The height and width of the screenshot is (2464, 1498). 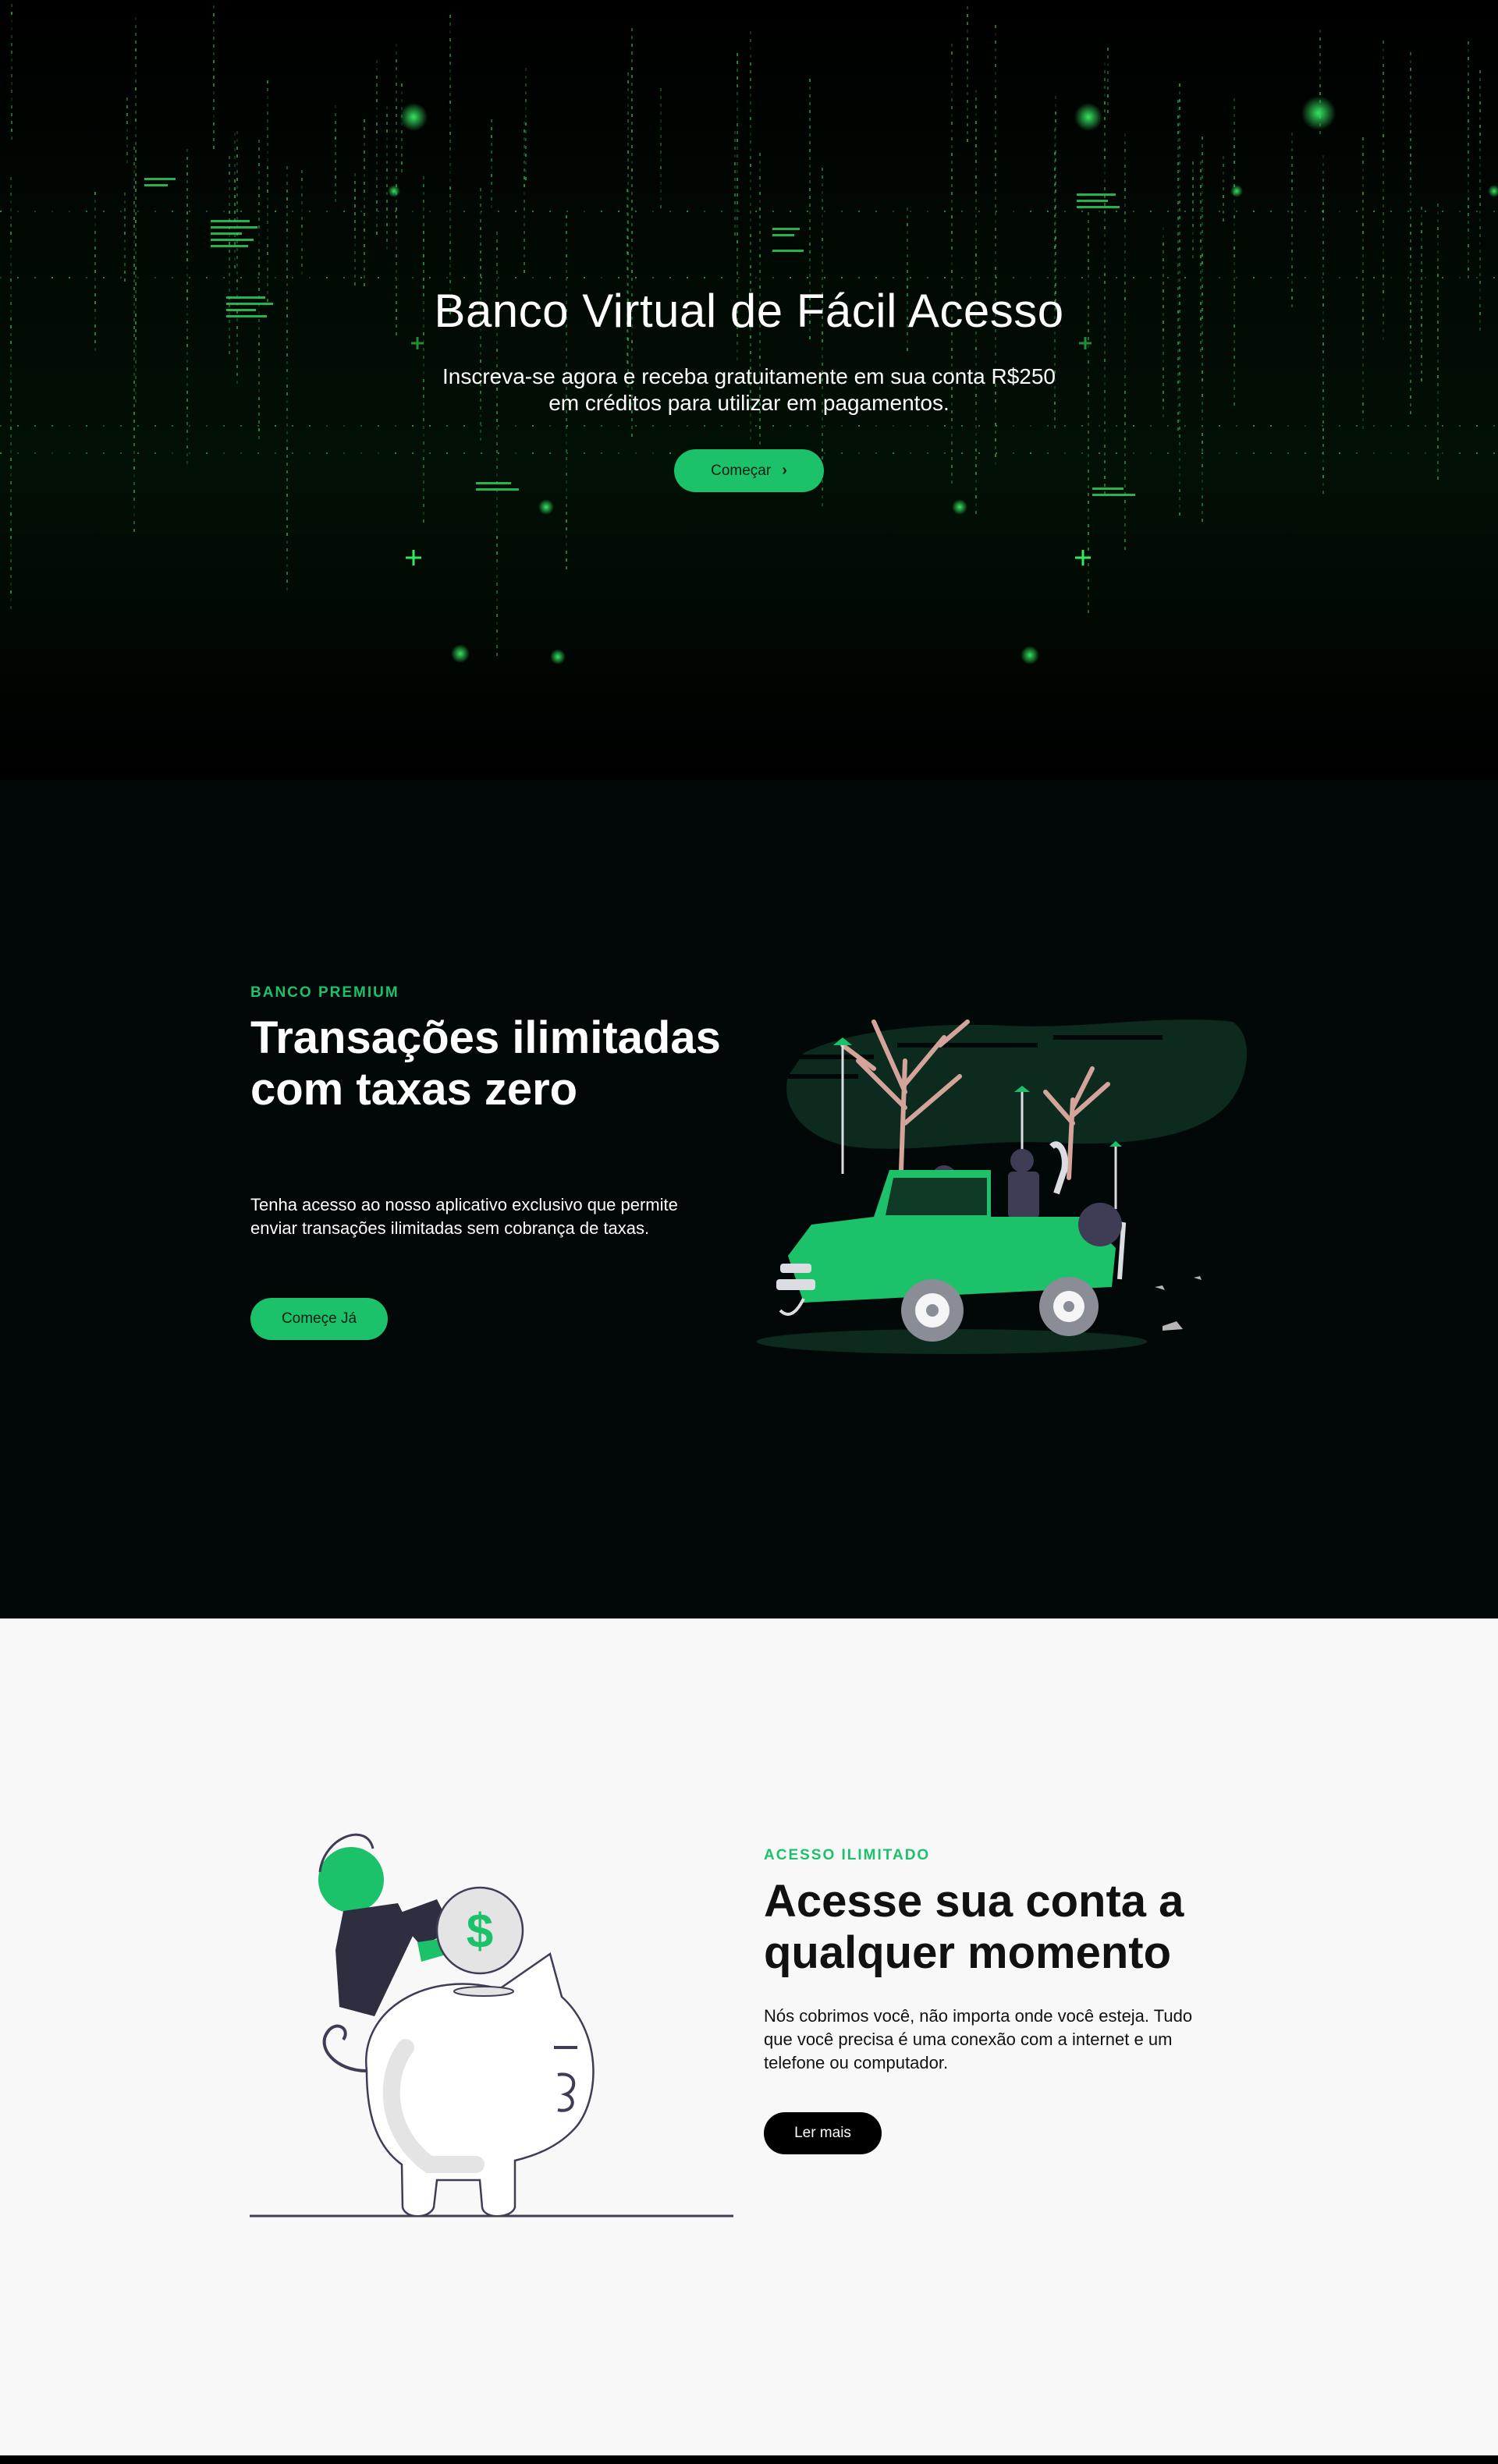 I want to click on hero-title: Banco Virtual de Fácil Acesso, so click(x=749, y=311).